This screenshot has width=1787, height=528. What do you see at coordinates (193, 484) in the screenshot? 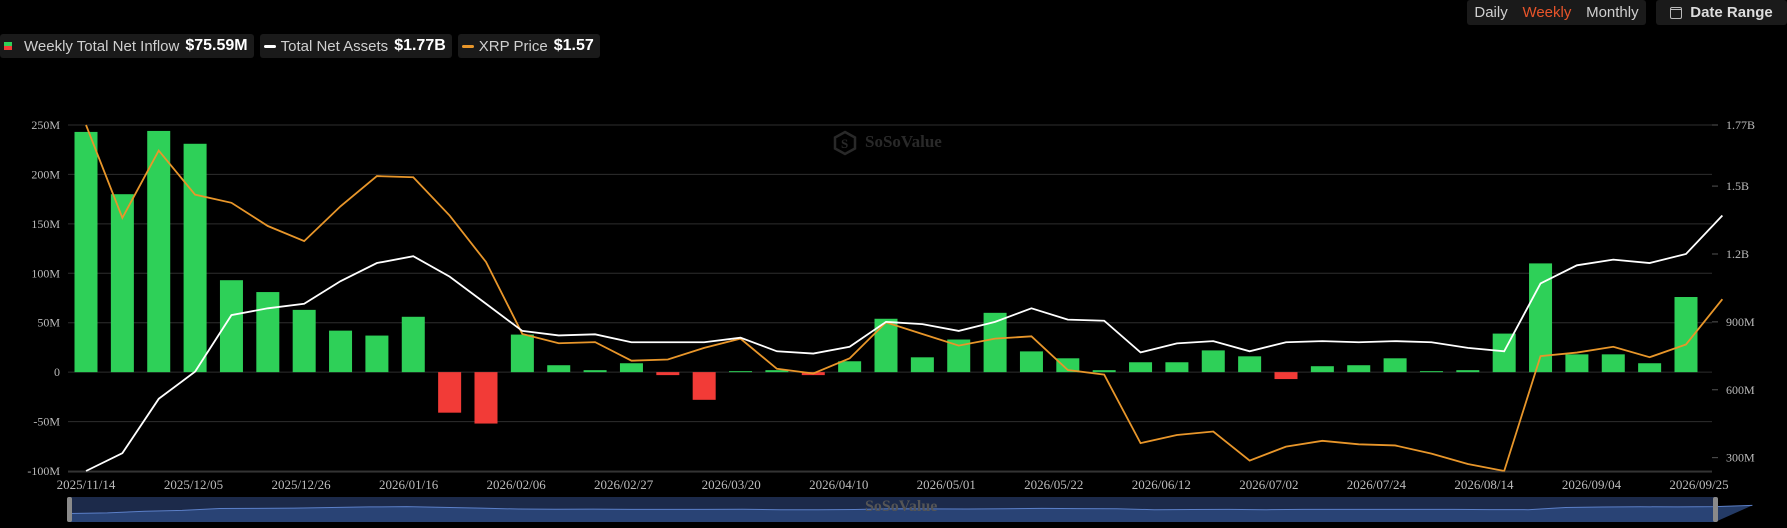
I see `x-tick-label: 2025/12/05` at bounding box center [193, 484].